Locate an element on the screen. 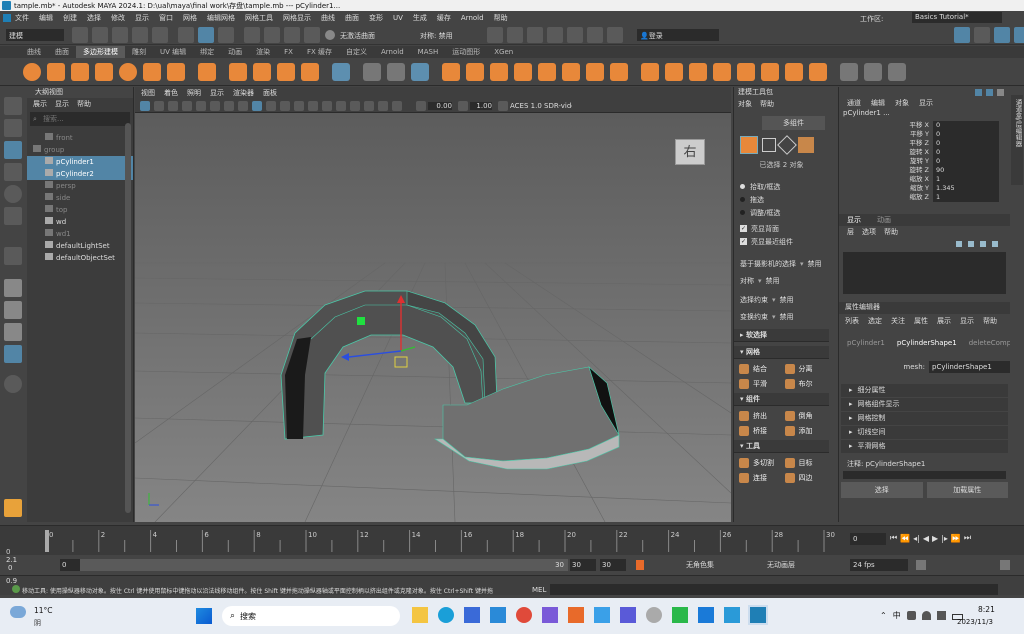 This screenshot has width=1024, height=634. mel-label: MEL is located at coordinates (539, 590).